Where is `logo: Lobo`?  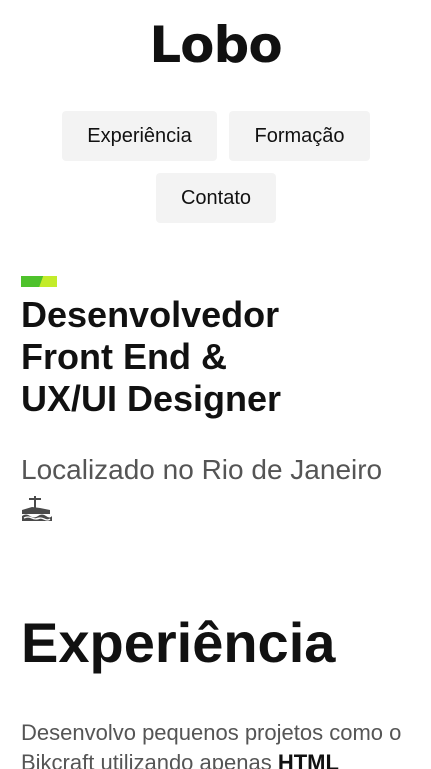
logo: Lobo is located at coordinates (215, 45).